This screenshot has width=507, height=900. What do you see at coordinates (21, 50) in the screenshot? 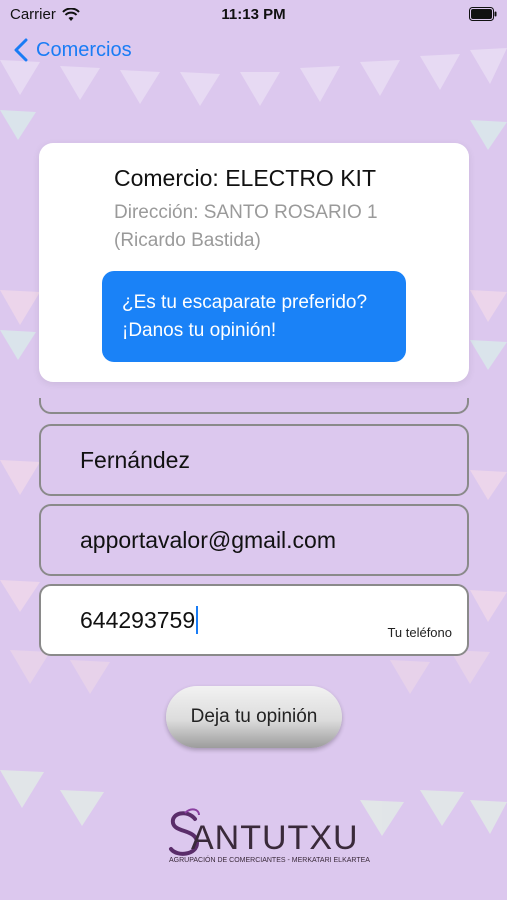
I see `chevron-left-icon` at bounding box center [21, 50].